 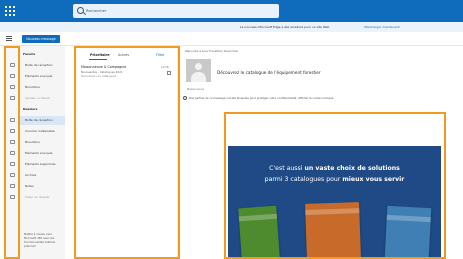 I want to click on person-head-icon, so click(x=198, y=66).